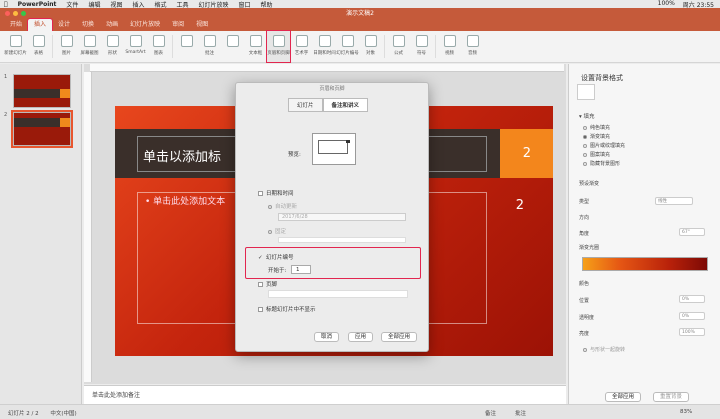 Image resolution: width=720 pixels, height=419 pixels. I want to click on wordart-button: 艺术字, so click(301, 46).